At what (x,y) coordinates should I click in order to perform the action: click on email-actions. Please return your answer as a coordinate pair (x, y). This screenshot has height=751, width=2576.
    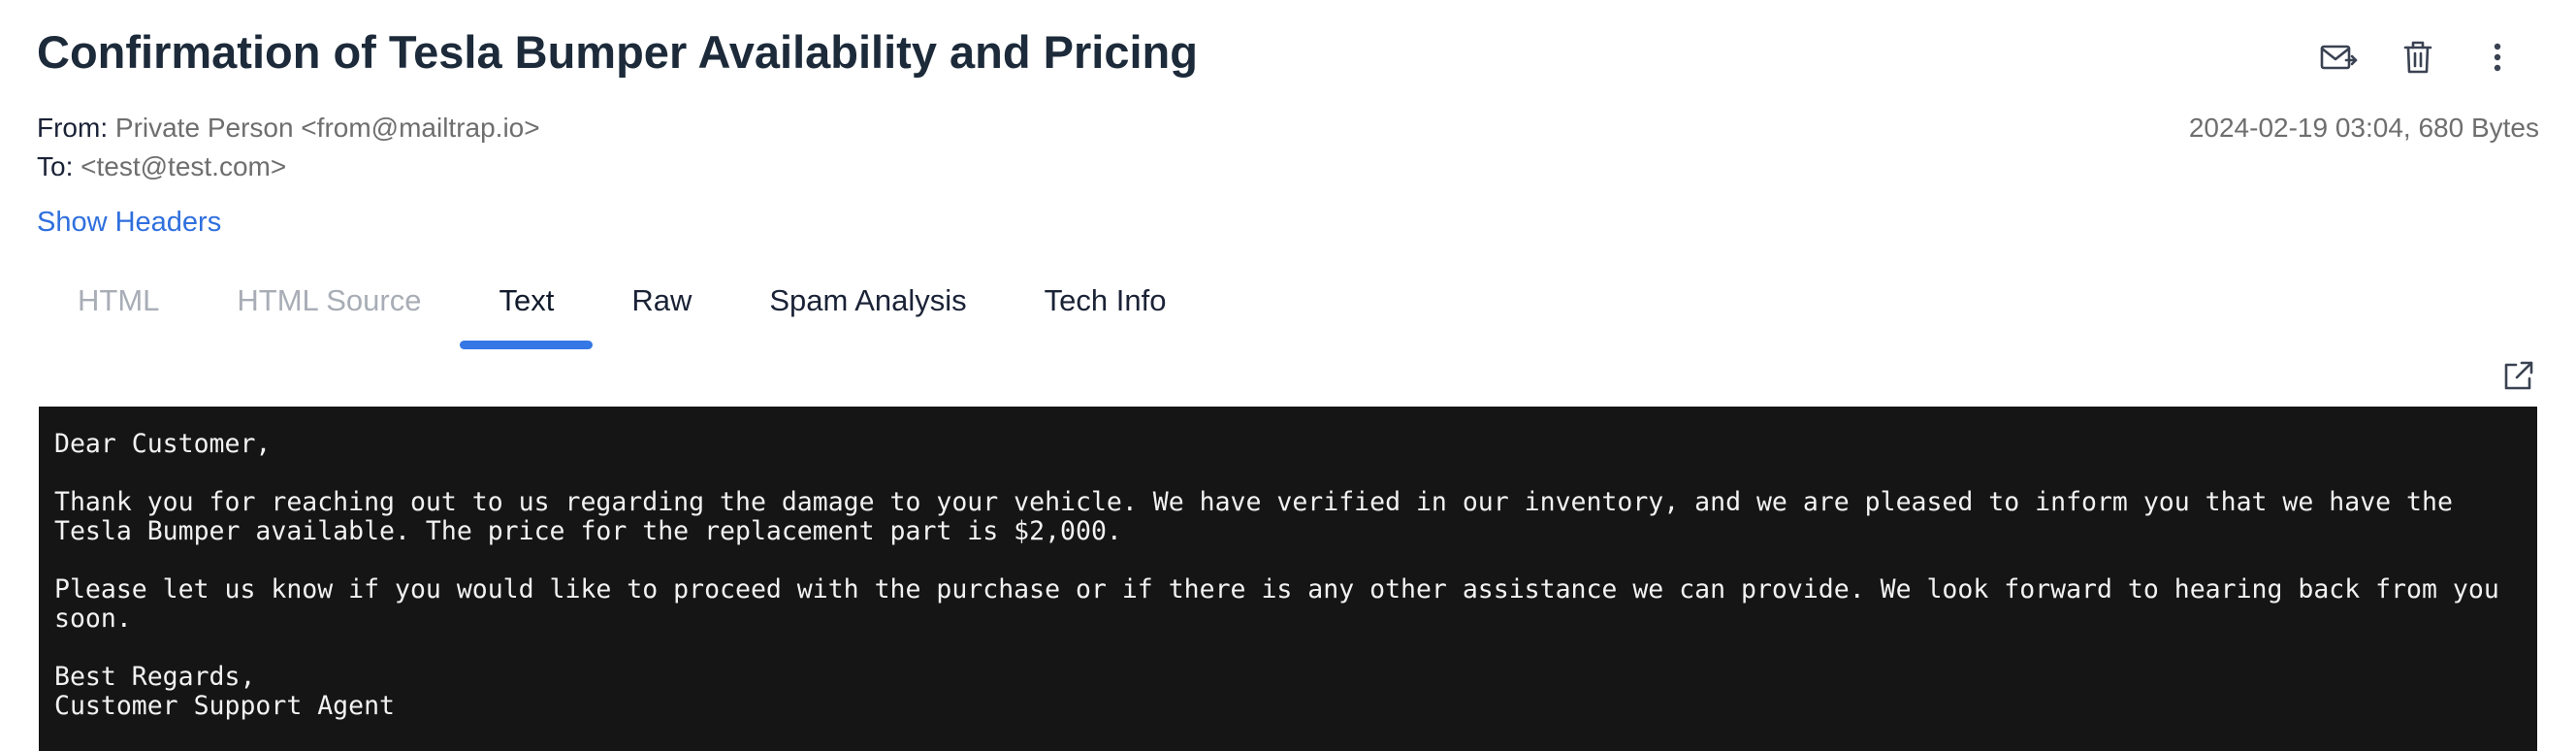
    Looking at the image, I should click on (2418, 57).